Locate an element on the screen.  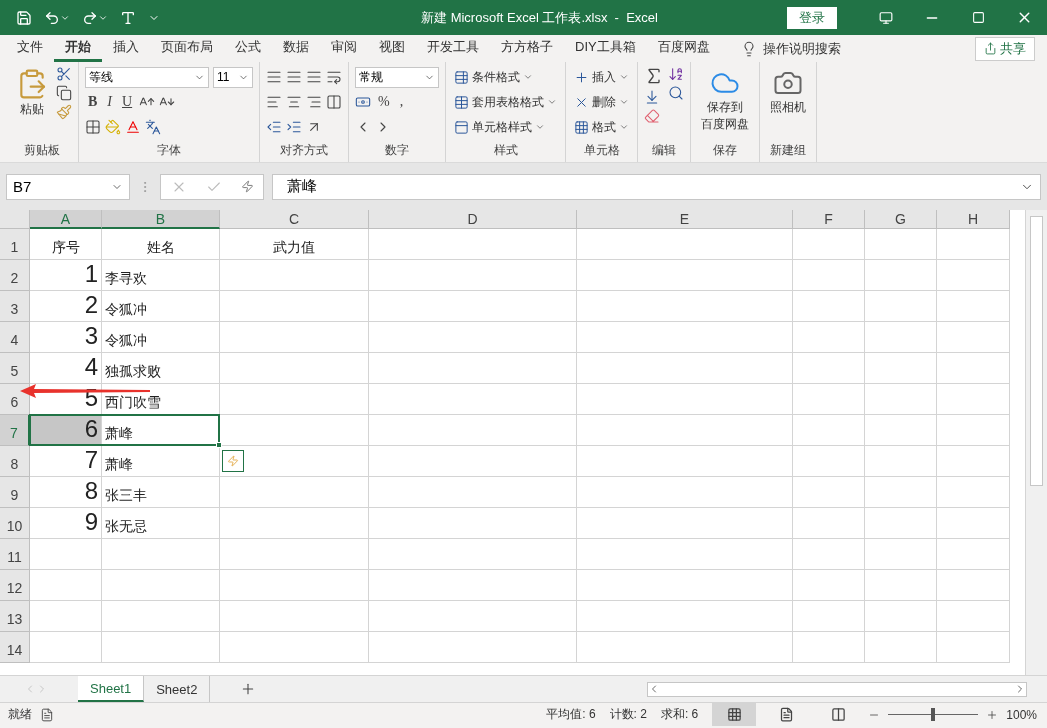
row-header: 10 is located at coordinates (15, 523).